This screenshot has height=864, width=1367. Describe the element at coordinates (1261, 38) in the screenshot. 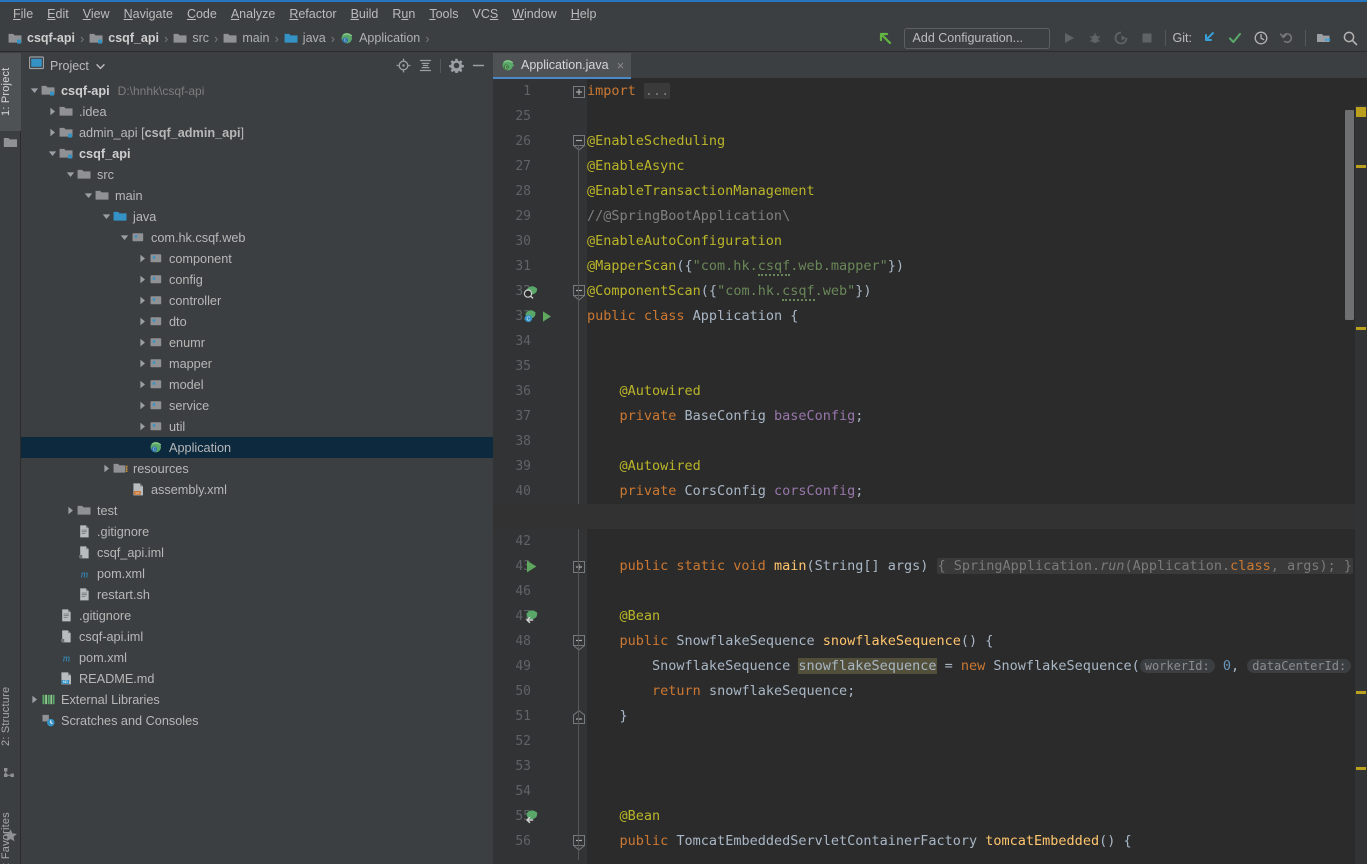

I see `history-clock-icon` at that location.